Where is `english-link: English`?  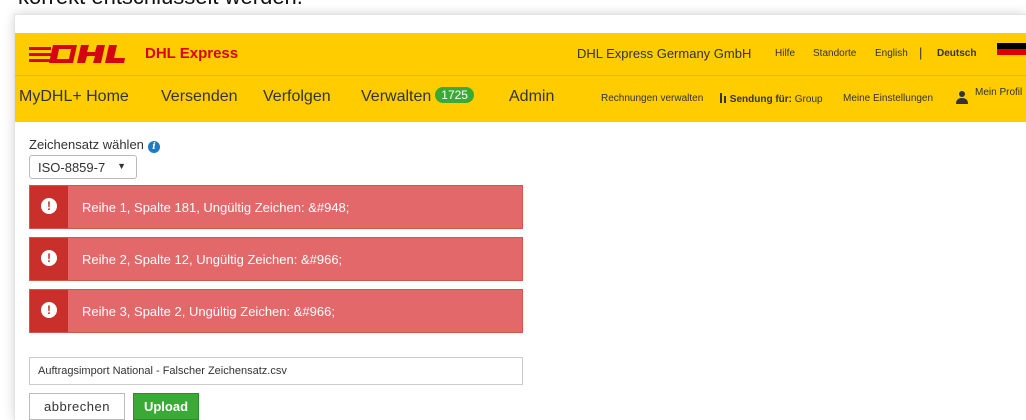
english-link: English is located at coordinates (891, 53).